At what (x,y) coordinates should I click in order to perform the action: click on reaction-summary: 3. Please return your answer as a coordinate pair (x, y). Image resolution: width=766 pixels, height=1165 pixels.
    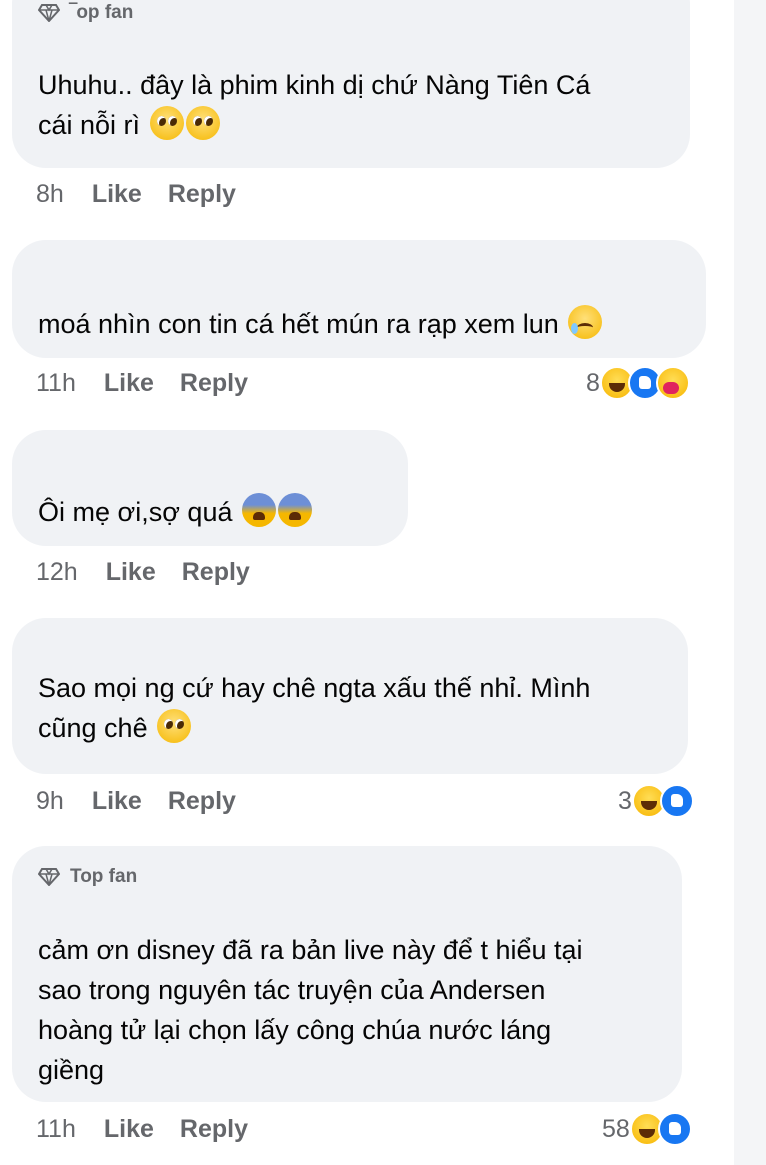
    Looking at the image, I should click on (656, 801).